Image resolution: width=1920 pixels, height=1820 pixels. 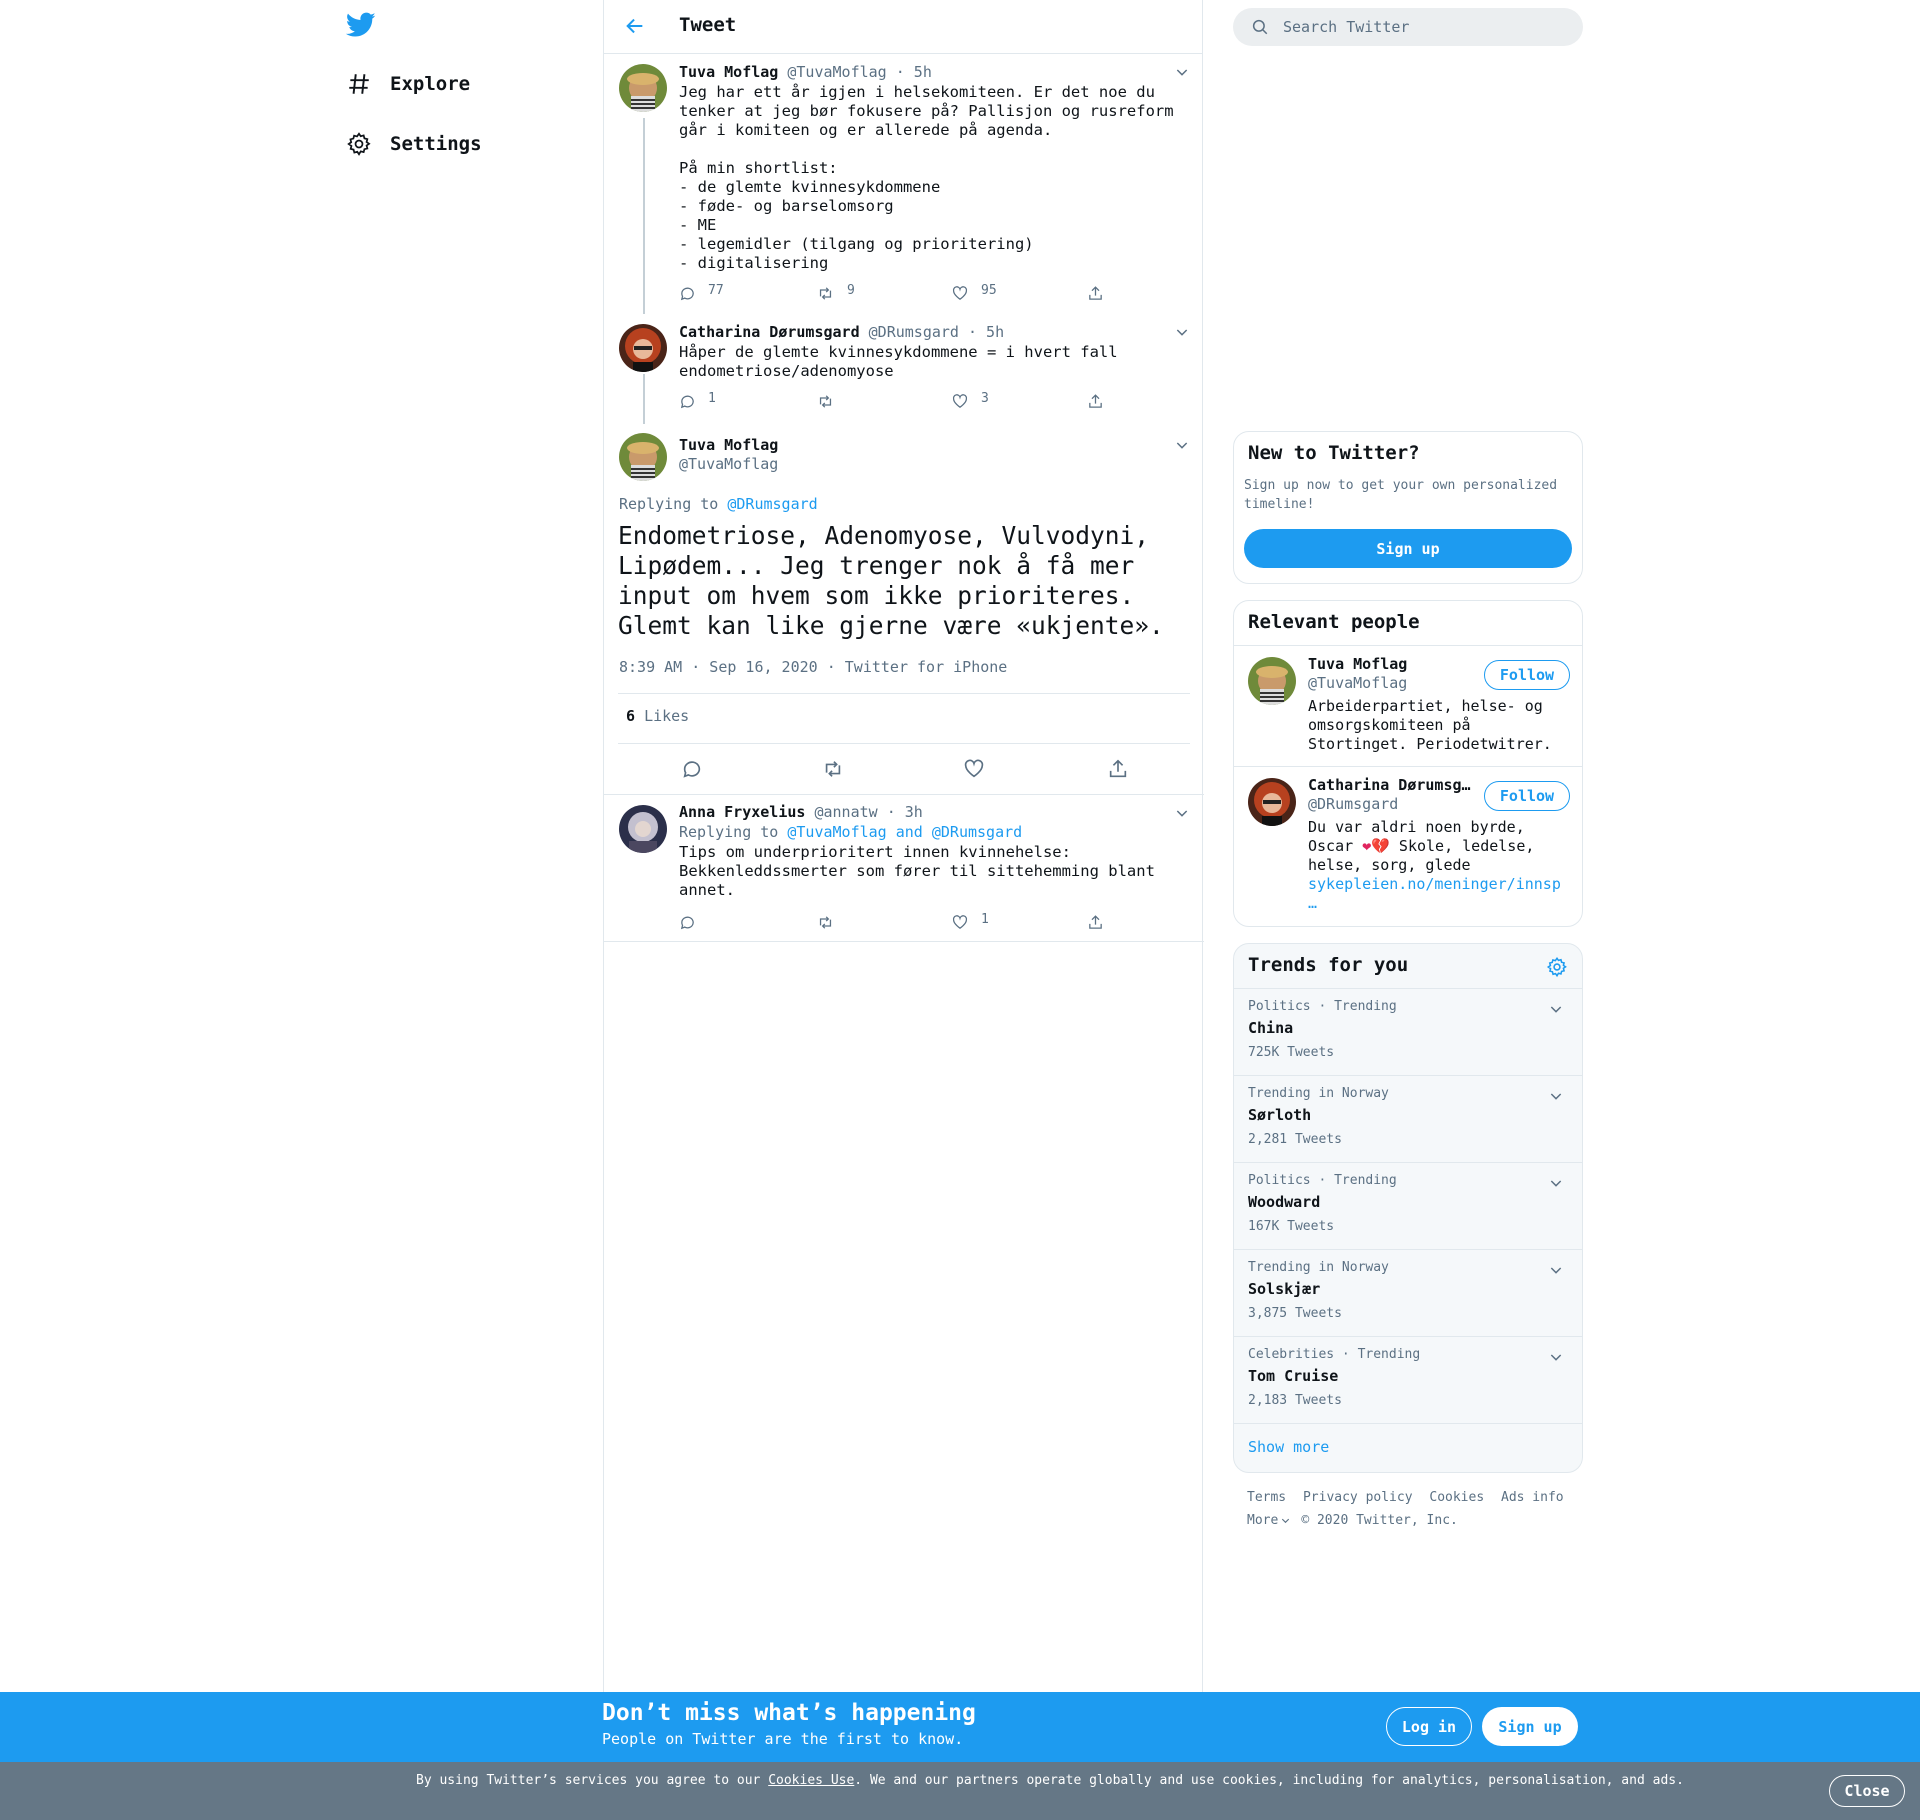 What do you see at coordinates (1867, 1791) in the screenshot?
I see `cookie-close-button: Close` at bounding box center [1867, 1791].